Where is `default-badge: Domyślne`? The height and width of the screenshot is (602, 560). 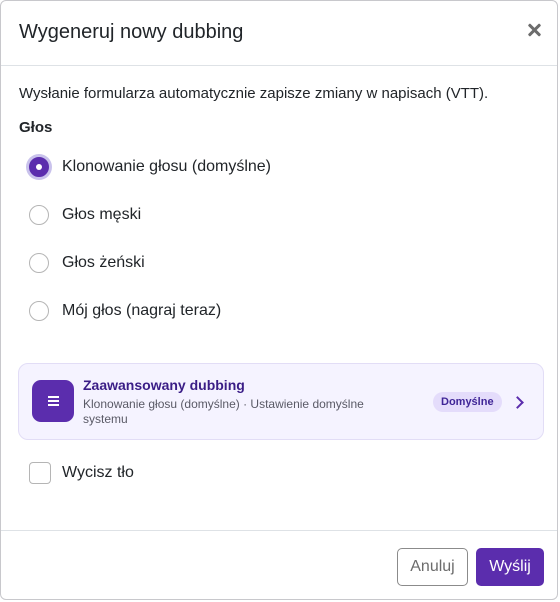
default-badge: Domyślne is located at coordinates (467, 402).